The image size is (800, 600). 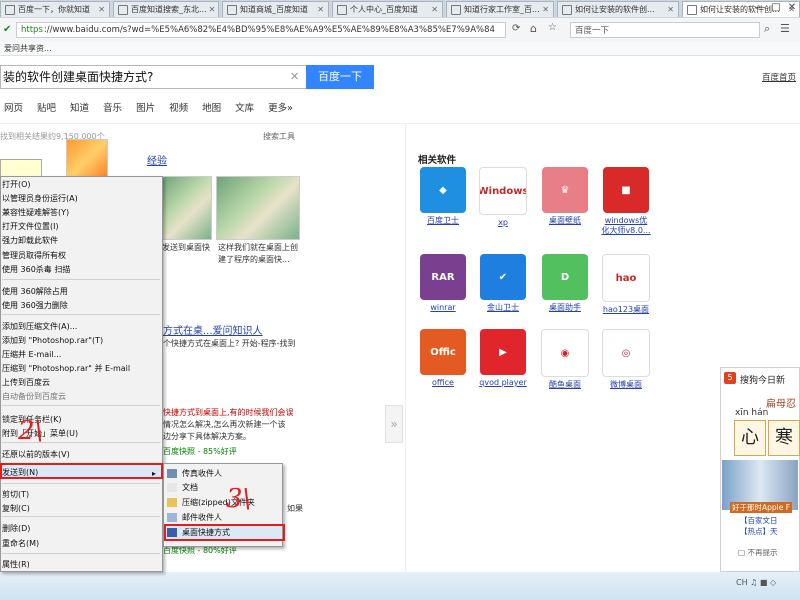 What do you see at coordinates (792, 9) in the screenshot?
I see `close-window-button: ✕` at bounding box center [792, 9].